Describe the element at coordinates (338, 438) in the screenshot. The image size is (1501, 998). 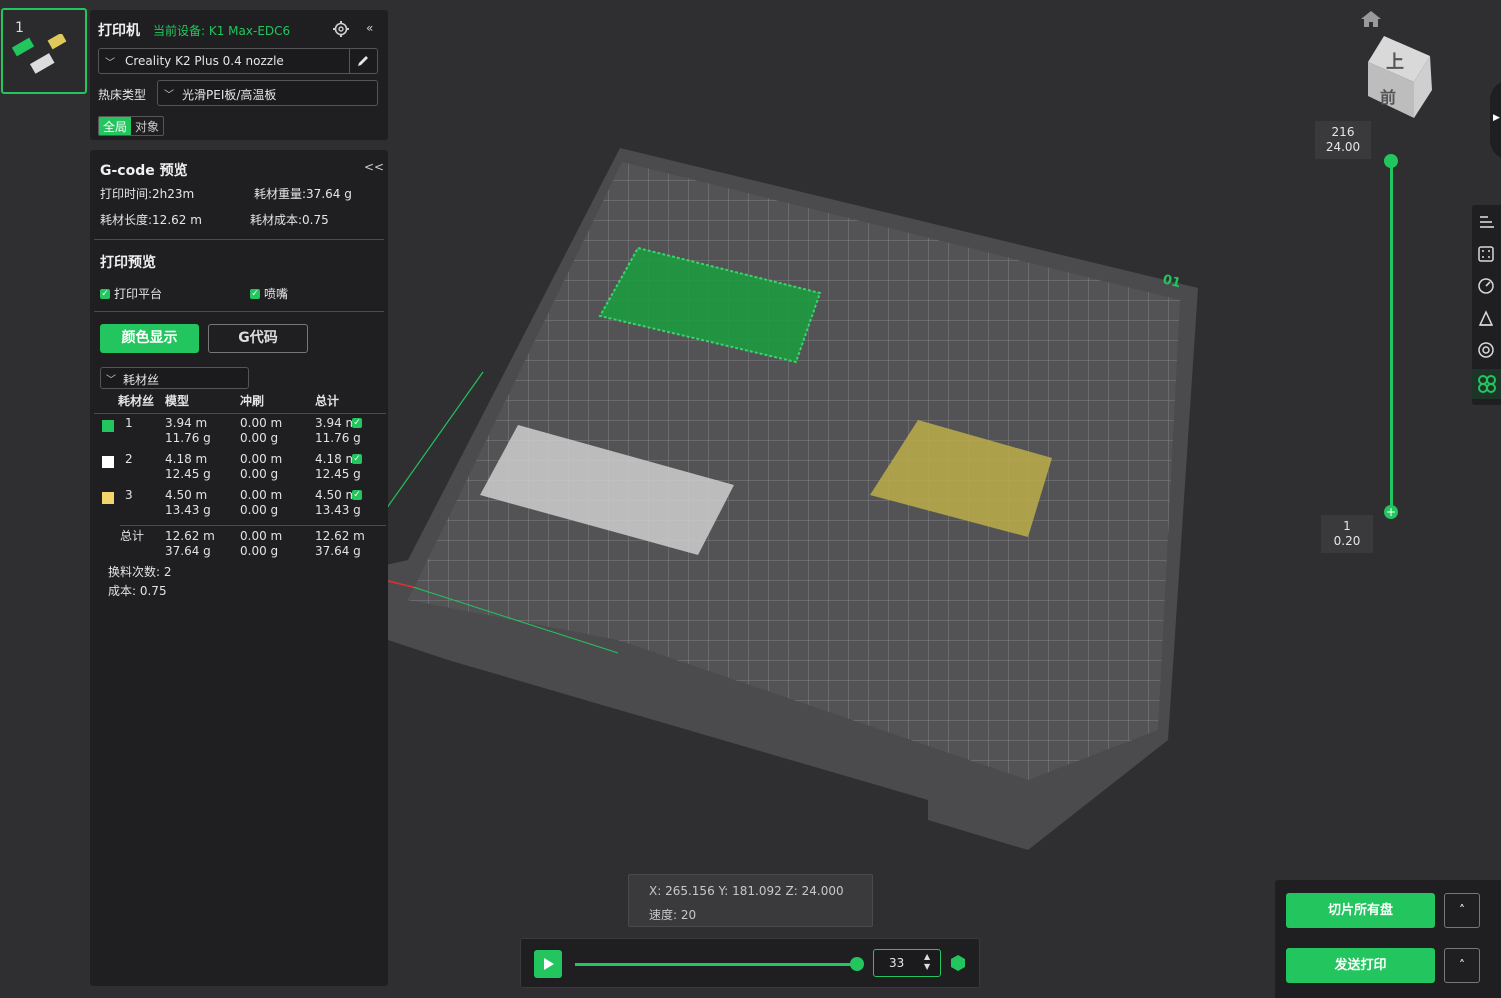
I see `total-weight: 11.76 g` at that location.